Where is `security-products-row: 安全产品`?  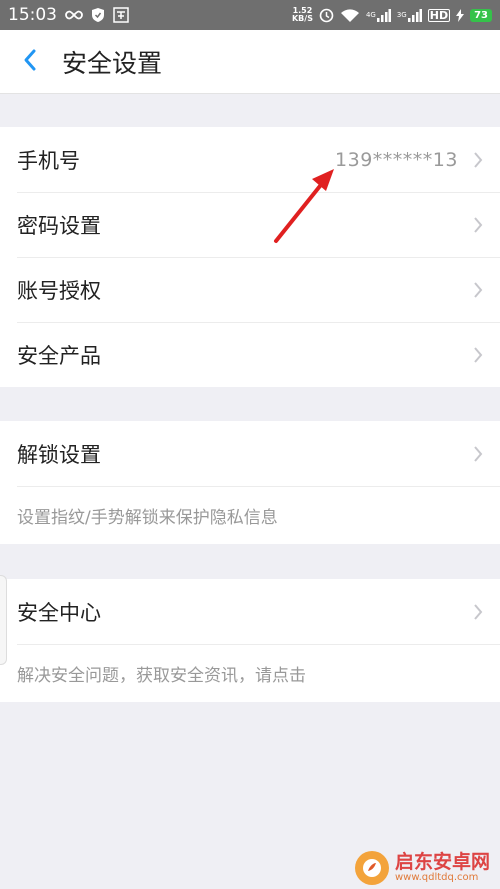
security-products-row: 安全产品 is located at coordinates (250, 354).